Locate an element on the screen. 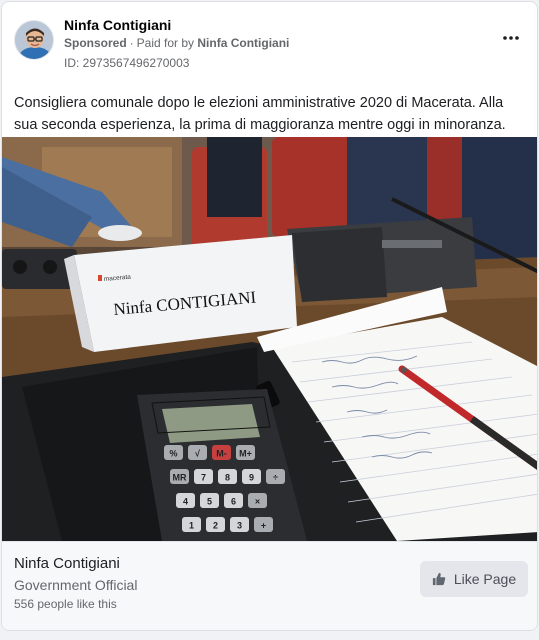  sponsored-line: Sponsored · Paid for by Ninfa Contigiani is located at coordinates (176, 43).